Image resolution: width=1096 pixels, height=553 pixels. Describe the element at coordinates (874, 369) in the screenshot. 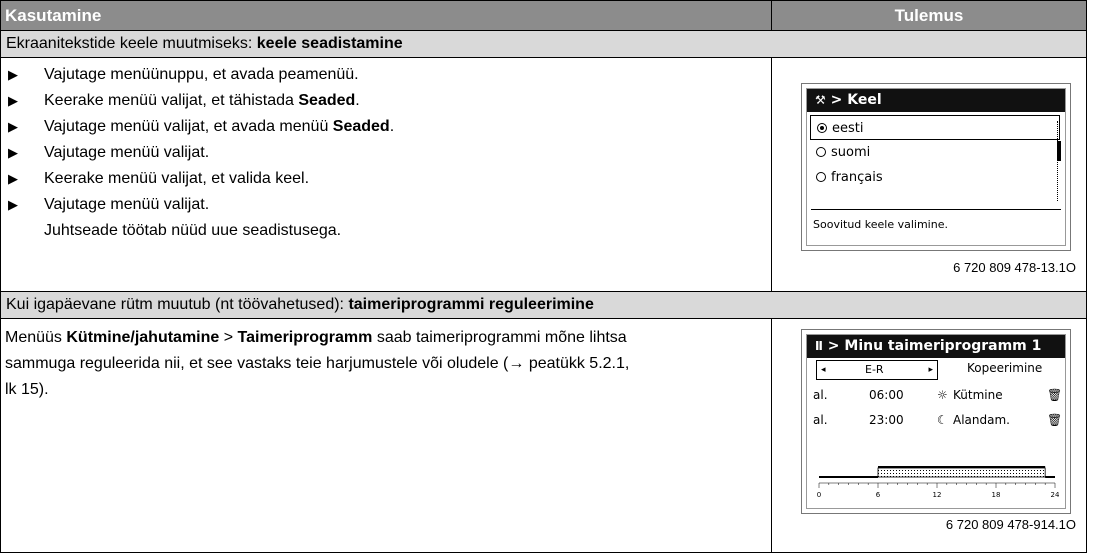

I see `day-label: E-R` at that location.